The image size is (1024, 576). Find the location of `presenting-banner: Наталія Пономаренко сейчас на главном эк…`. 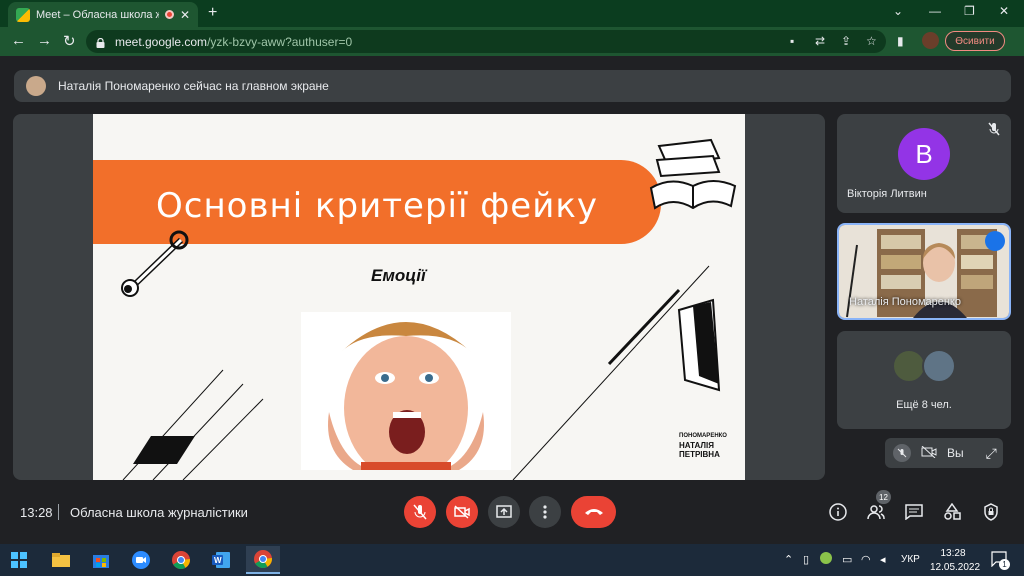

presenting-banner: Наталія Пономаренко сейчас на главном эк… is located at coordinates (512, 86).